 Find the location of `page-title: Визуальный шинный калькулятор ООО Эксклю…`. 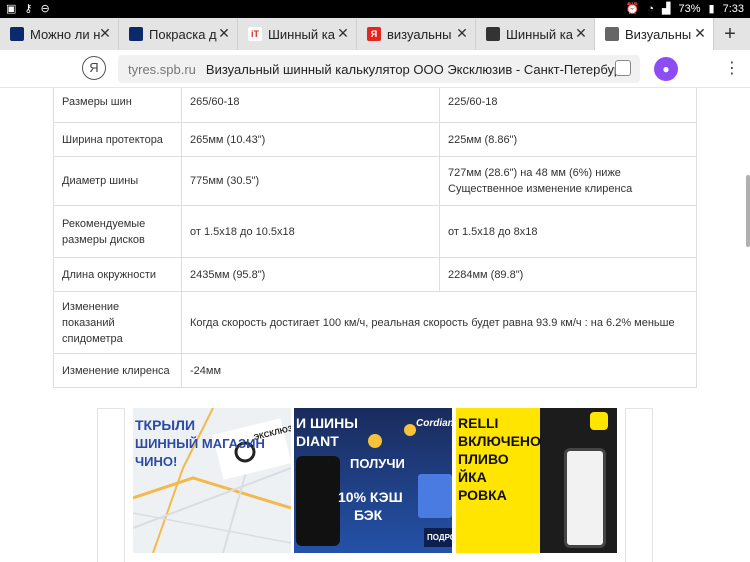

page-title: Визуальный шинный калькулятор ООО Эксклю… is located at coordinates (415, 69).